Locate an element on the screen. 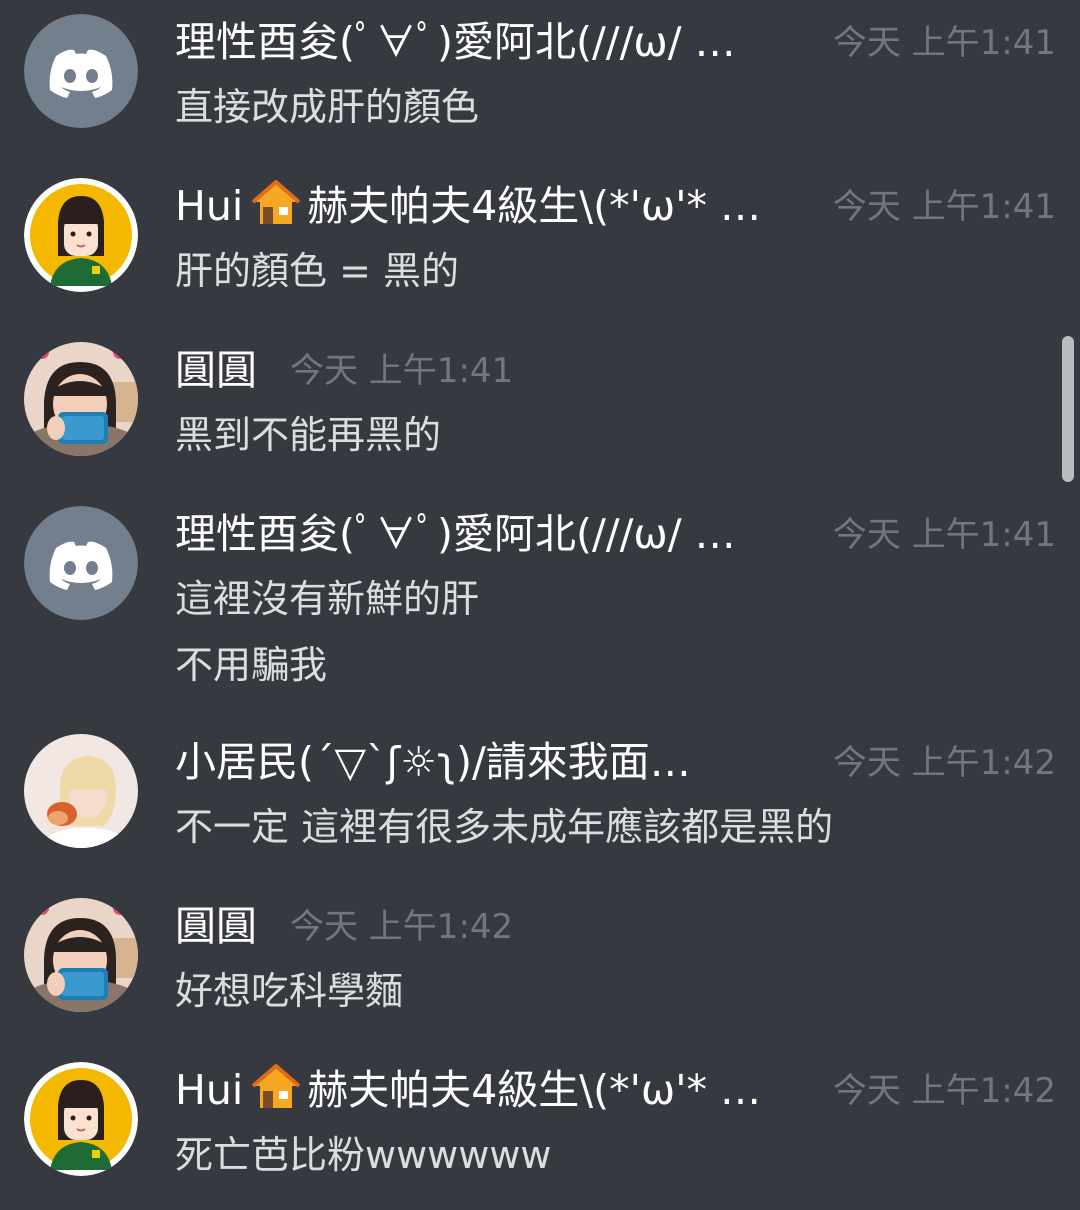  message-text: 這裡沒有新鮮的肝 is located at coordinates (327, 599).